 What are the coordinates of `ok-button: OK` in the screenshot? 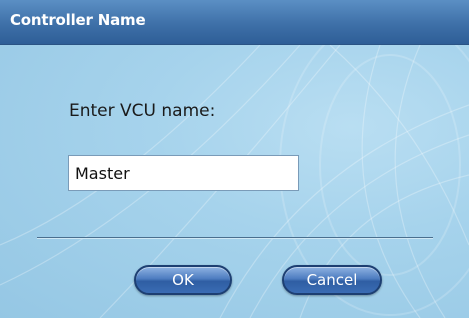 It's located at (183, 280).